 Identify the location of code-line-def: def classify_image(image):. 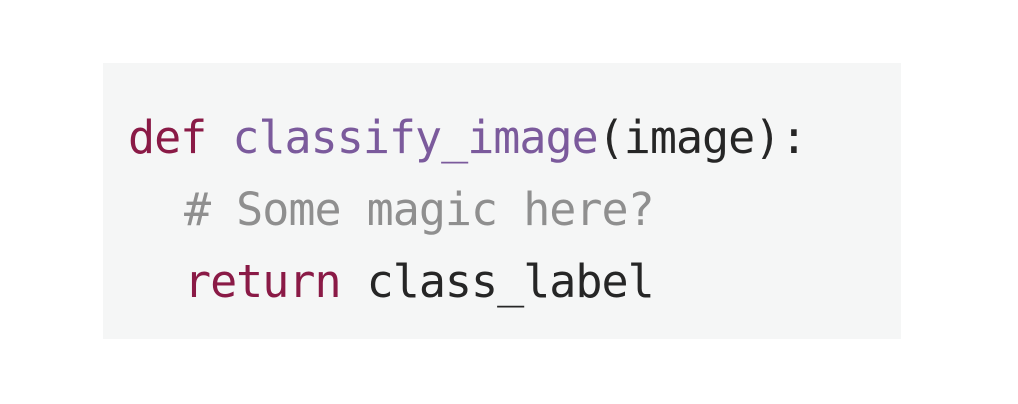
(514, 138).